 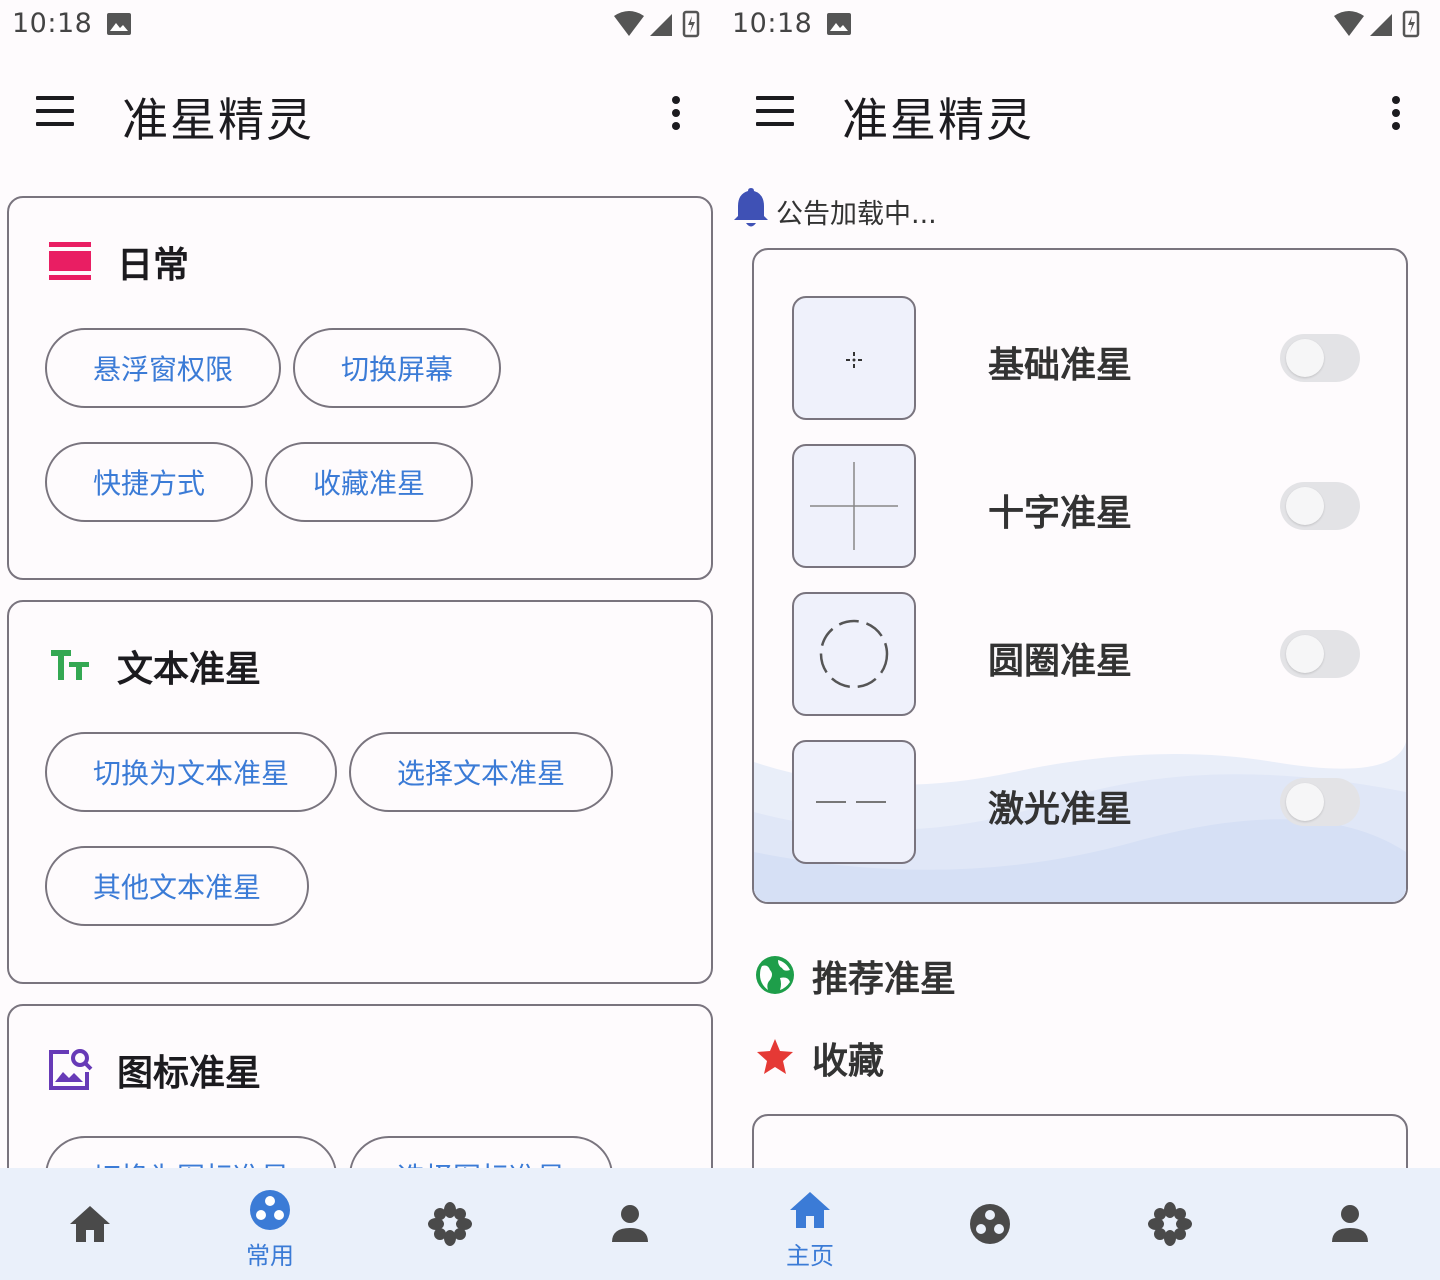 I want to click on crosshair-row-basic: 基础准星, so click(x=1082, y=358).